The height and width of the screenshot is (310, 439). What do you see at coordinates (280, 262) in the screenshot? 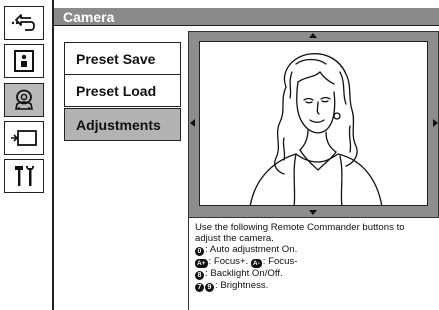
I see `focus-minus-text: : Focus-` at bounding box center [280, 262].